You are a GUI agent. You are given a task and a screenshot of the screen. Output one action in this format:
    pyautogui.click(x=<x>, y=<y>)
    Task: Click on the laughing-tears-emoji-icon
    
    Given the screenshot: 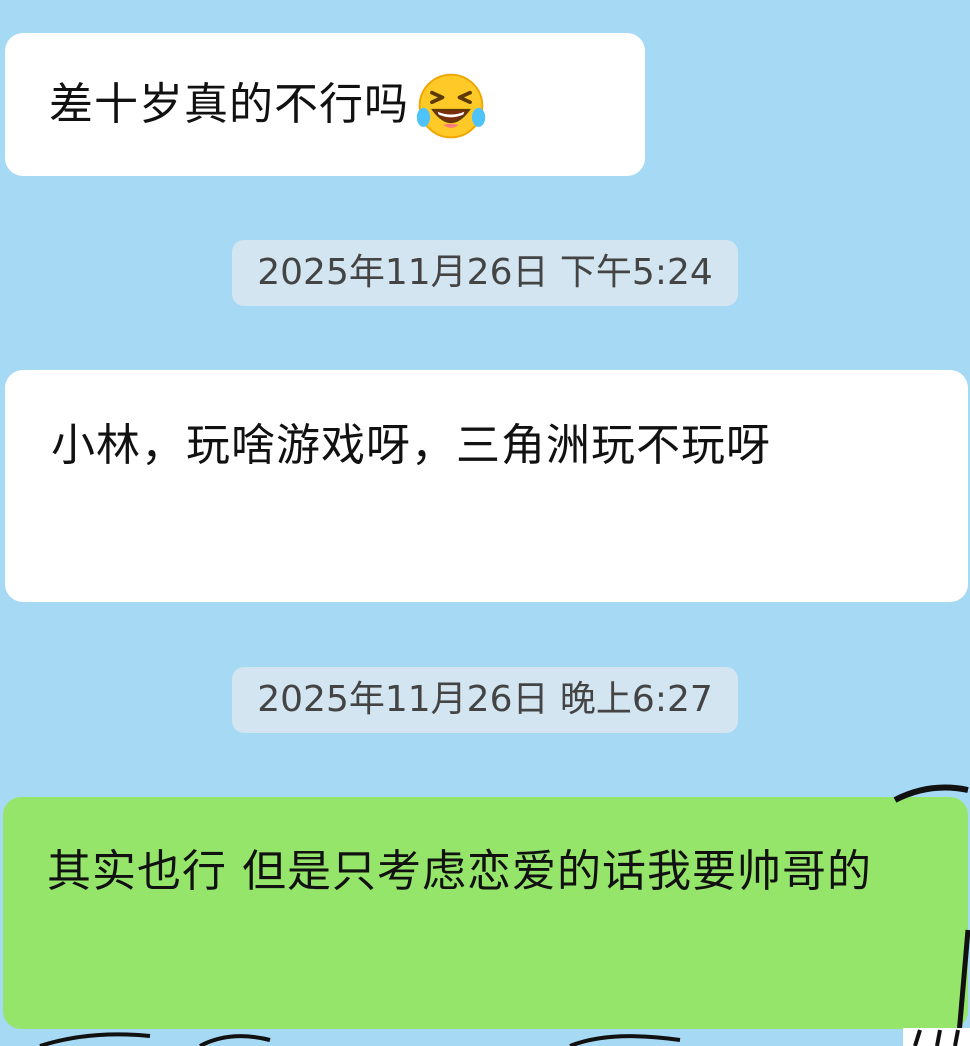 What is the action you would take?
    pyautogui.click(x=451, y=106)
    